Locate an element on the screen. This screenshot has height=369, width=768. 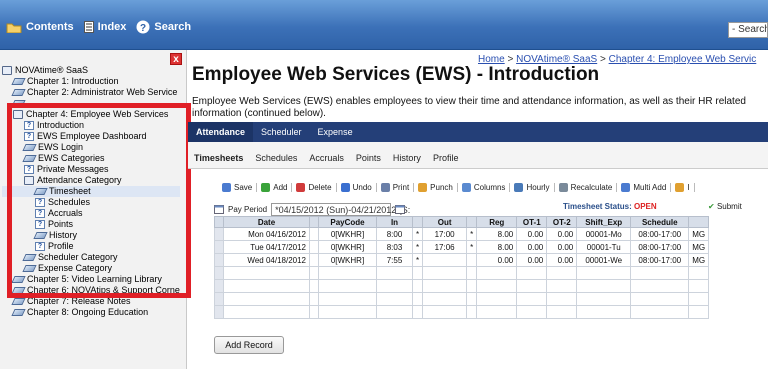
column-header: PayCode is located at coordinates (347, 222).